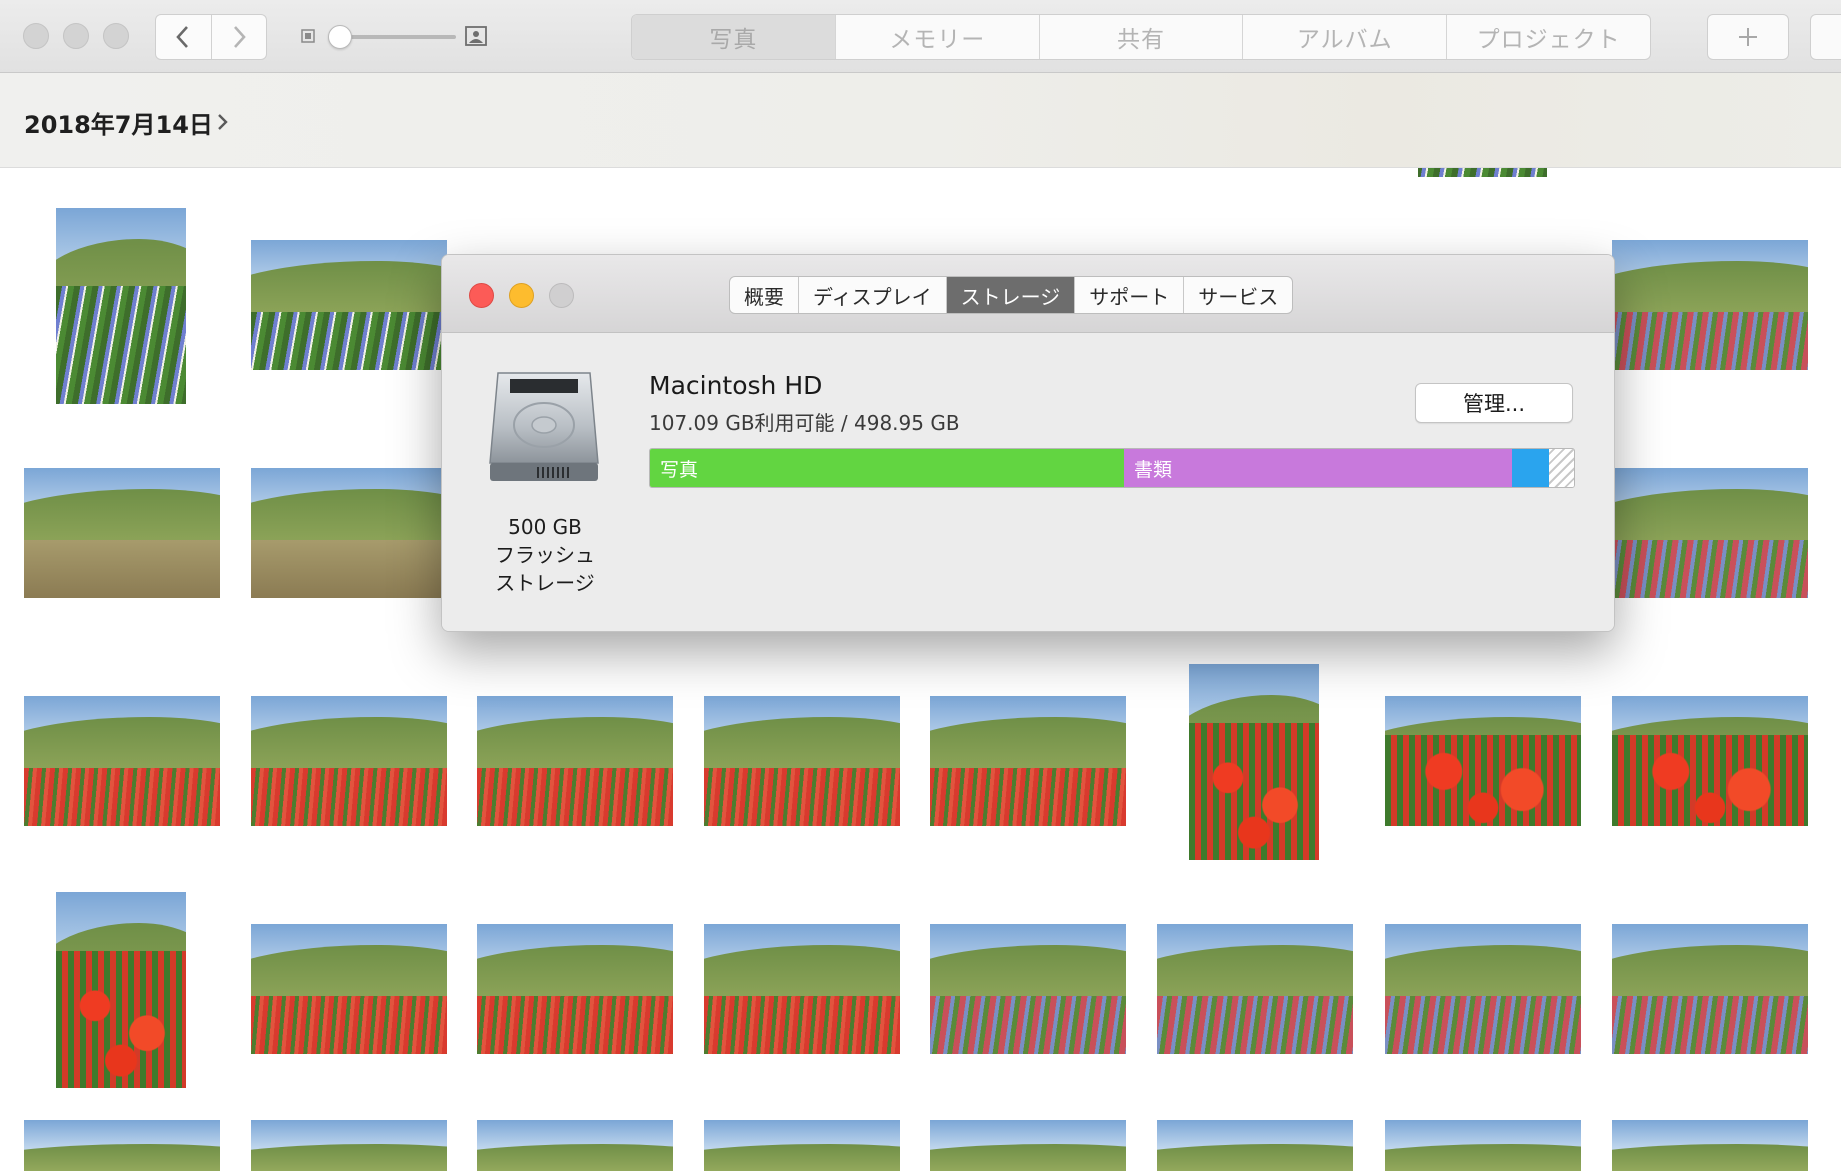  What do you see at coordinates (545, 527) in the screenshot?
I see `drive-size-label: 500 GB` at bounding box center [545, 527].